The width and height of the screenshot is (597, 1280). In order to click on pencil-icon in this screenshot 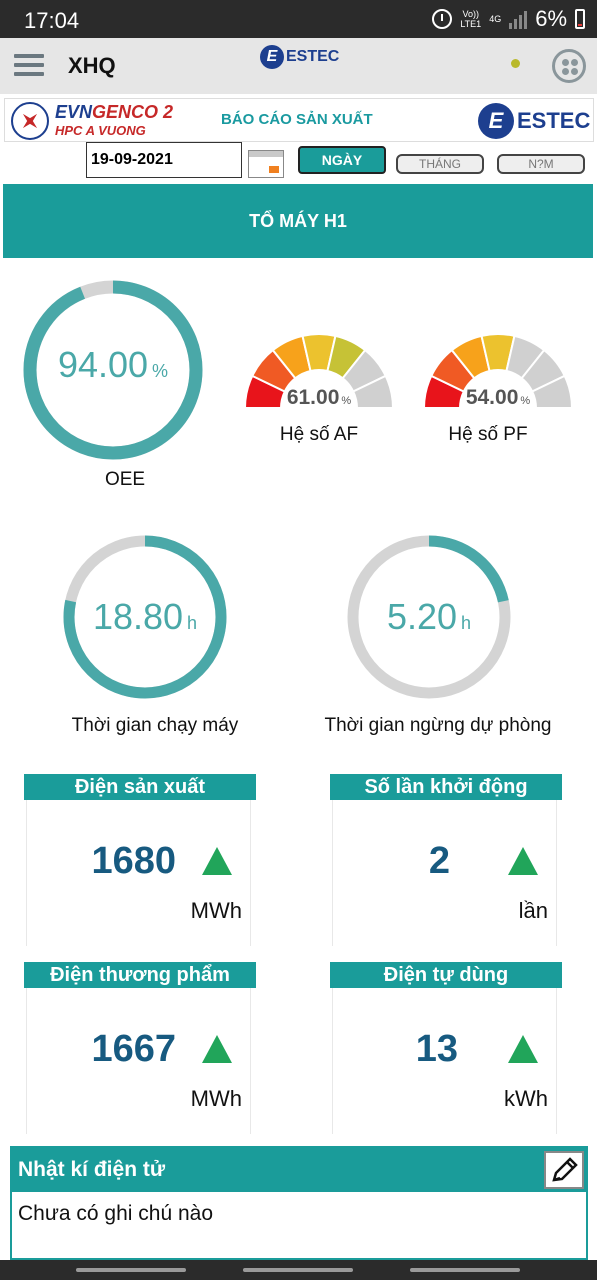, I will do `click(565, 1169)`.